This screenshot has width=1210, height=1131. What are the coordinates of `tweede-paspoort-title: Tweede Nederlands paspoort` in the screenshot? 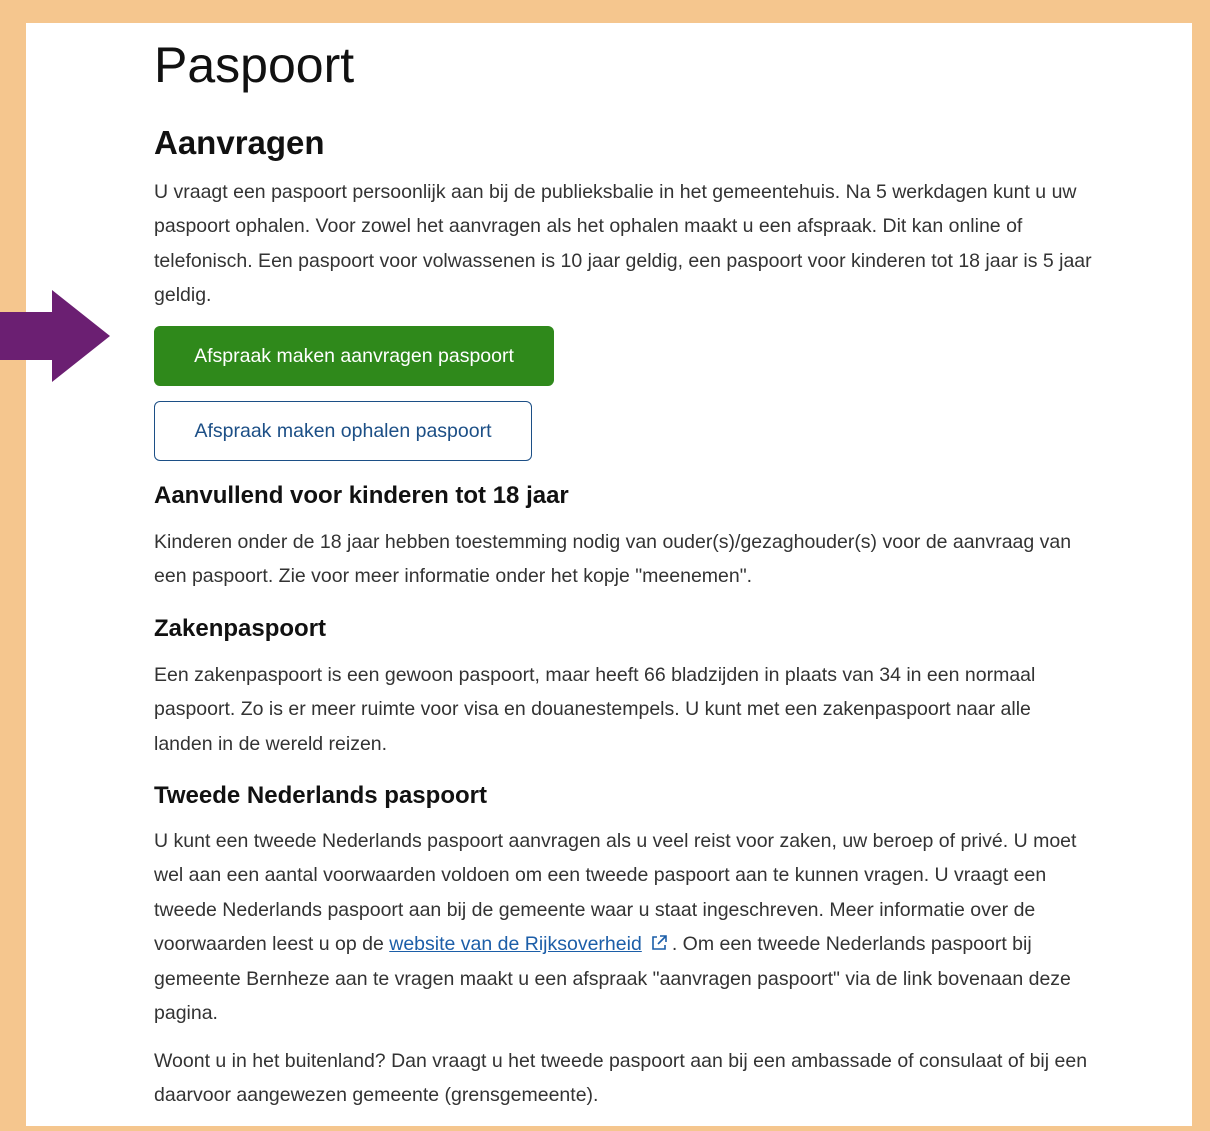 It's located at (320, 795).